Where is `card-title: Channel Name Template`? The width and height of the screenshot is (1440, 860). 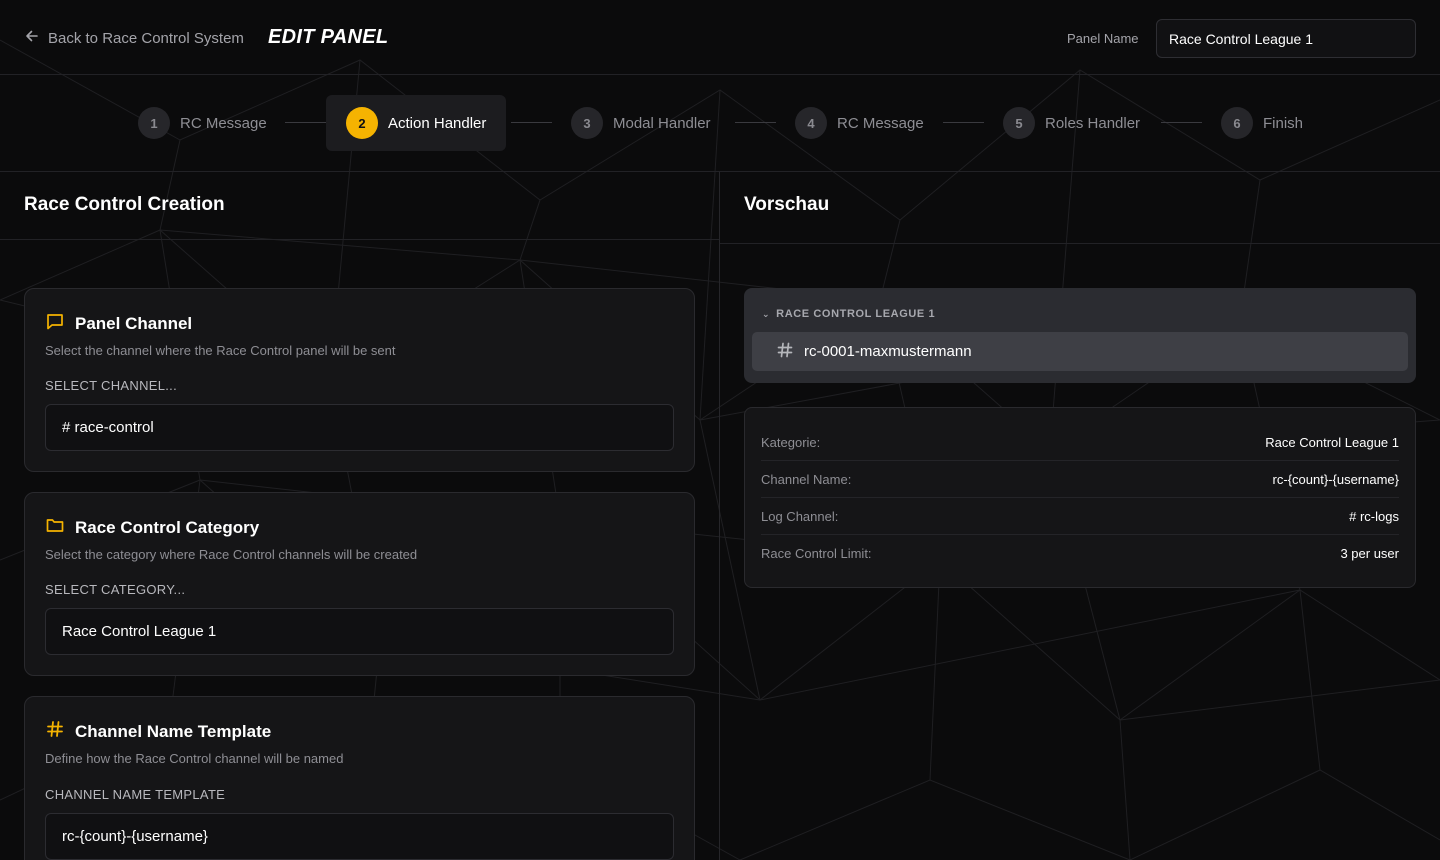 card-title: Channel Name Template is located at coordinates (158, 731).